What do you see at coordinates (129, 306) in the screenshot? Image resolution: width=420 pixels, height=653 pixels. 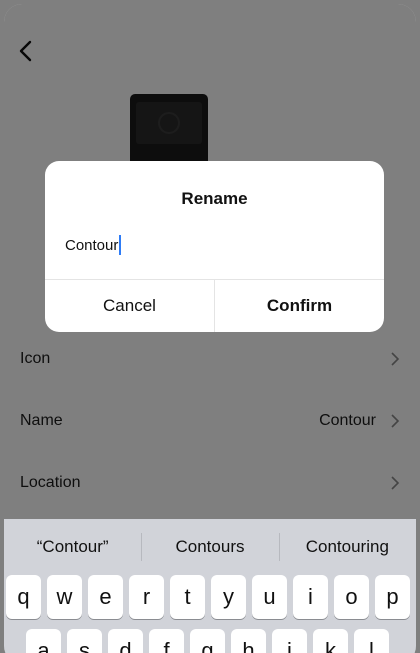 I see `cancel-button: Cancel` at bounding box center [129, 306].